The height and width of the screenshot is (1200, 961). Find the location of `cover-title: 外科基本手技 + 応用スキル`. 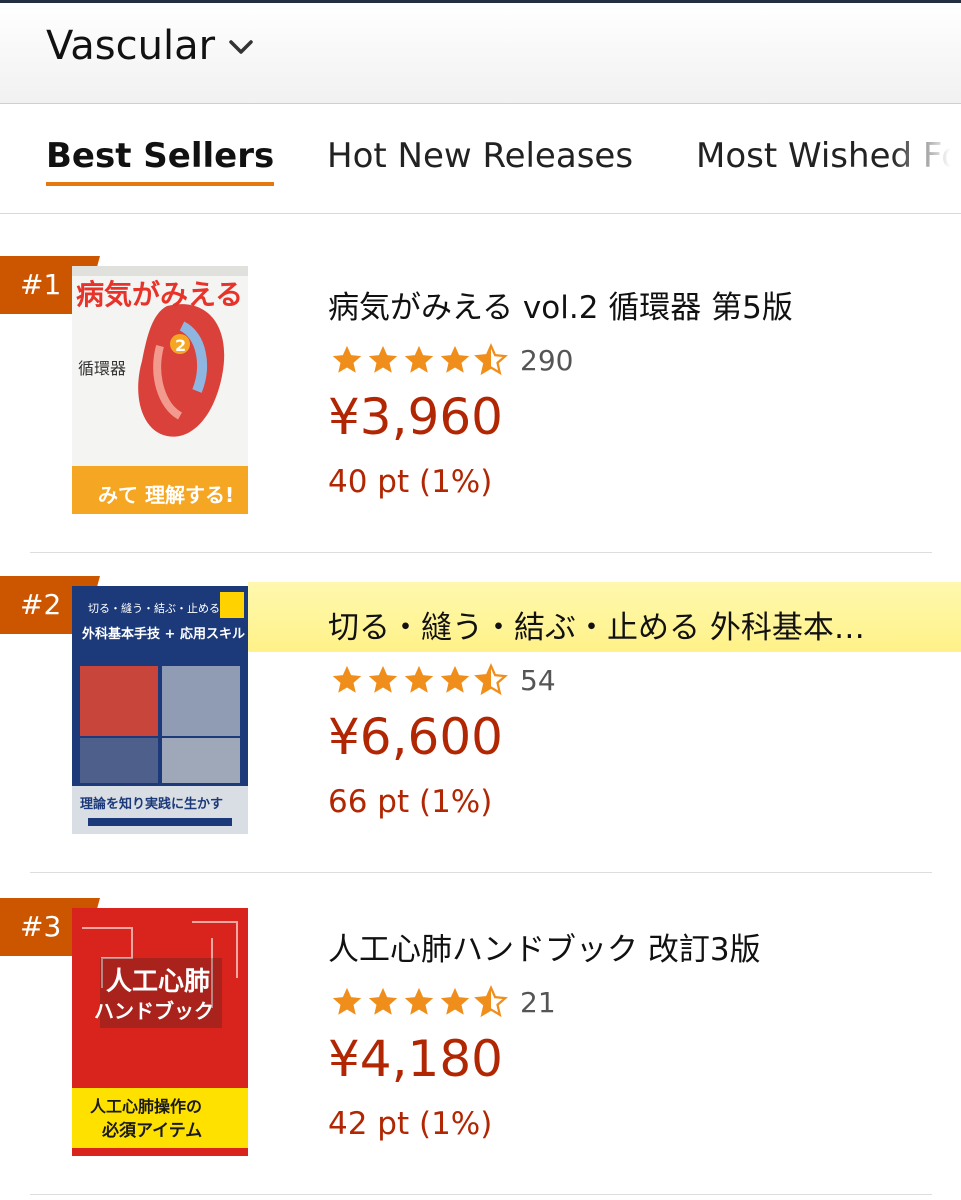

cover-title: 外科基本手技 + 応用スキル is located at coordinates (163, 634).